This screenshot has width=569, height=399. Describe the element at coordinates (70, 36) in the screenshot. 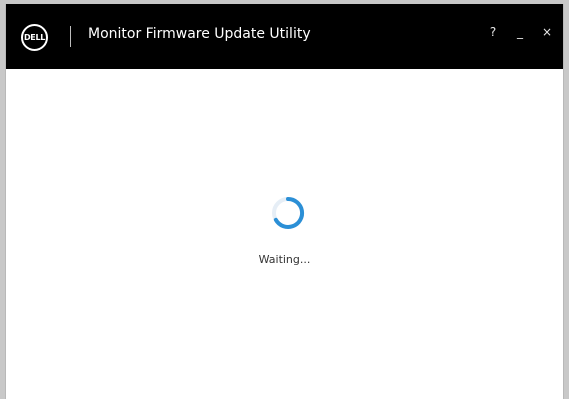

I see `title-separator` at that location.